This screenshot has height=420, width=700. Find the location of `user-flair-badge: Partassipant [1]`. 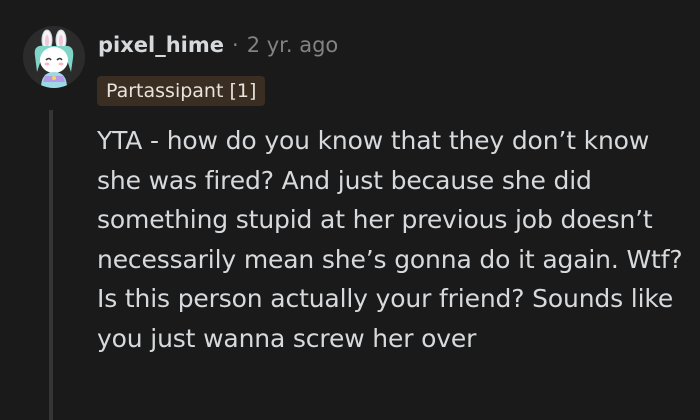

user-flair-badge: Partassipant [1] is located at coordinates (181, 91).